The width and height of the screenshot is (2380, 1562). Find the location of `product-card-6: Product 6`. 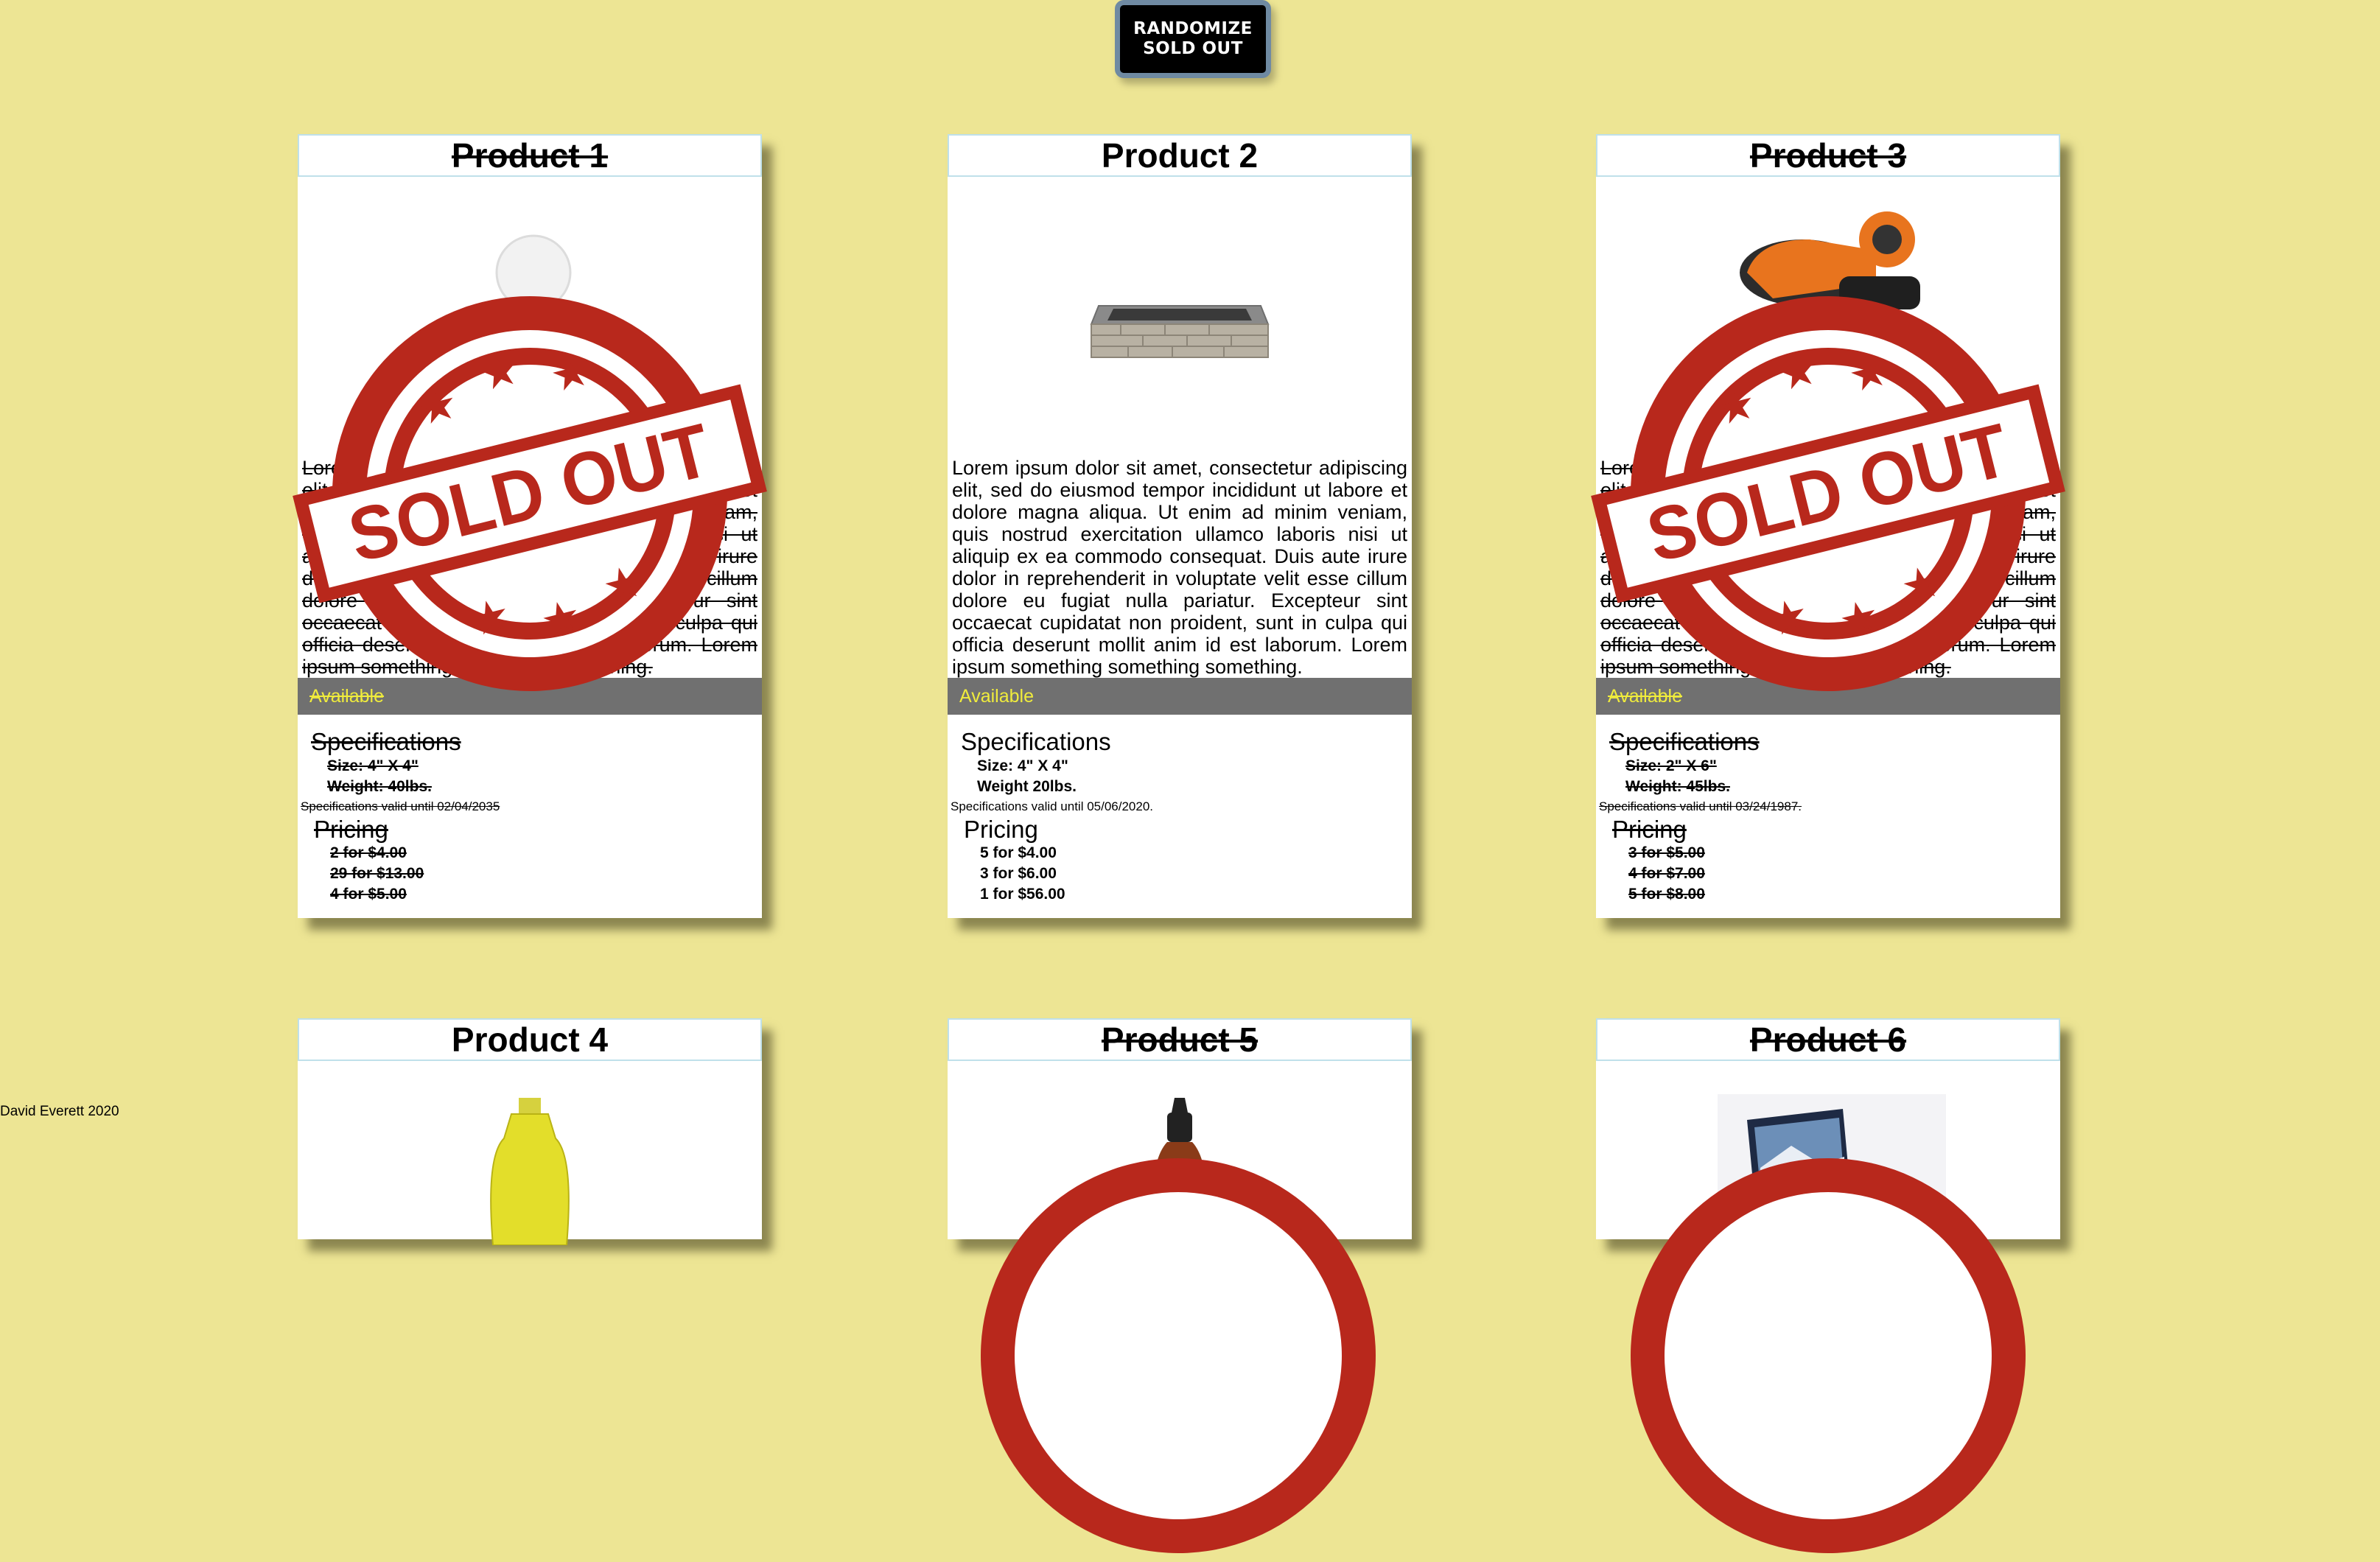

product-card-6: Product 6 is located at coordinates (1828, 1128).